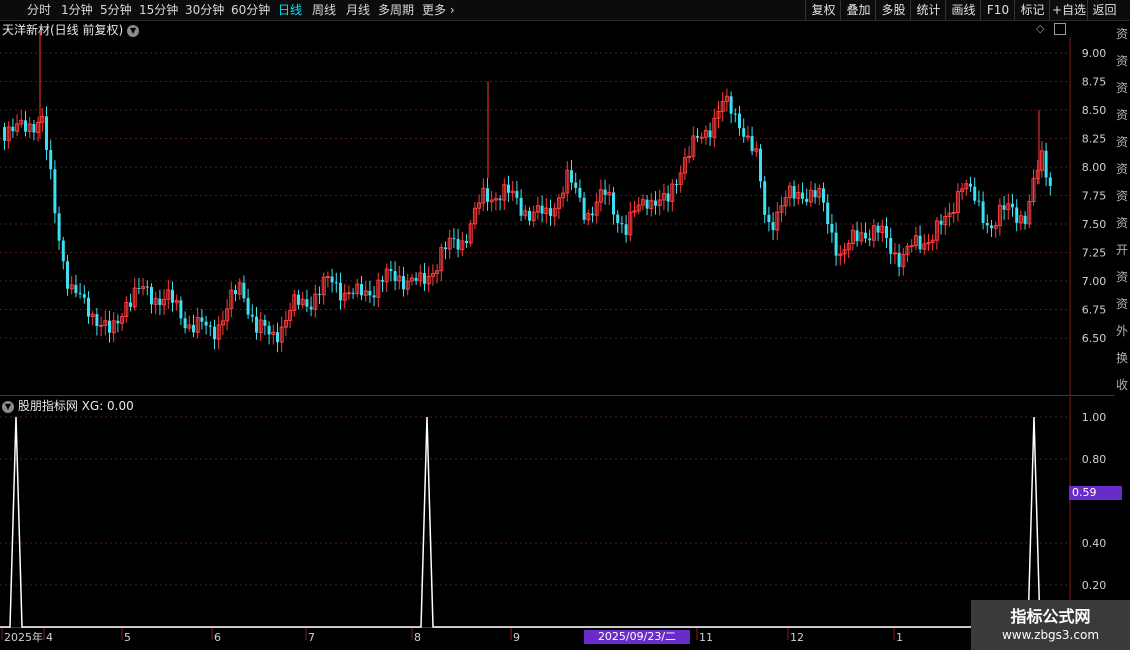 This screenshot has width=1130, height=650. Describe the element at coordinates (1094, 417) in the screenshot. I see `indicator-tick-label: 1.00` at that location.